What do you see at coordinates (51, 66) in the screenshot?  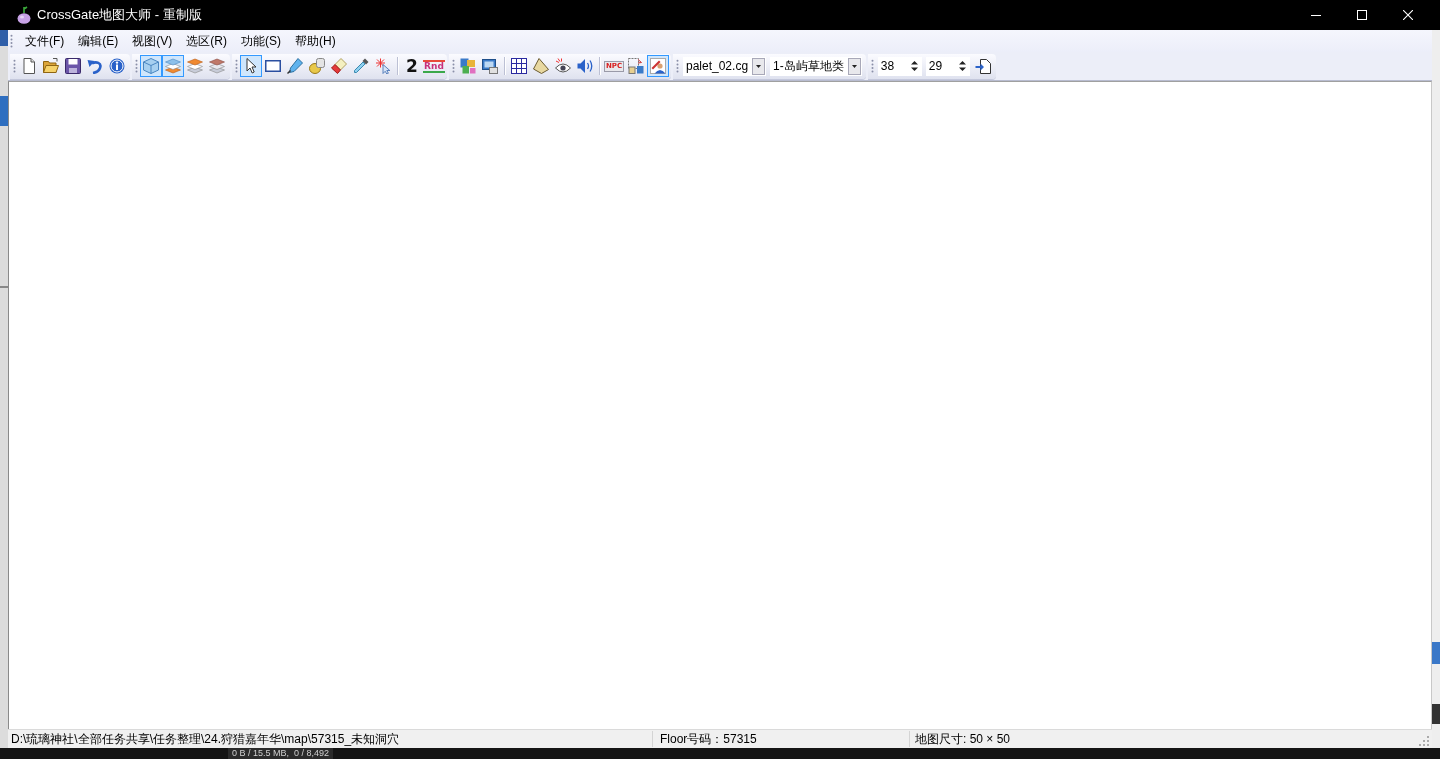 I see `folder-icon` at bounding box center [51, 66].